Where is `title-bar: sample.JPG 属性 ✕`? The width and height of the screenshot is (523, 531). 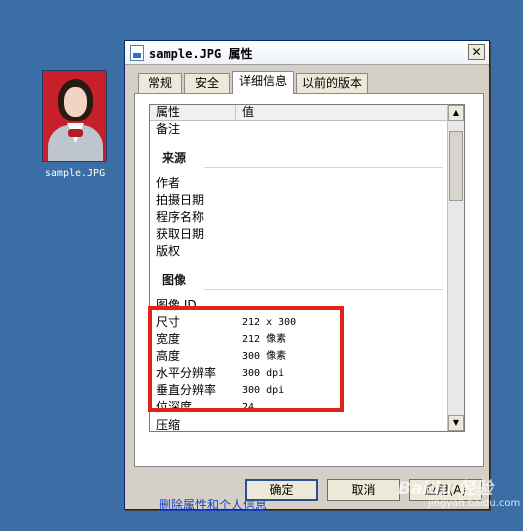 title-bar: sample.JPG 属性 ✕ is located at coordinates (307, 53).